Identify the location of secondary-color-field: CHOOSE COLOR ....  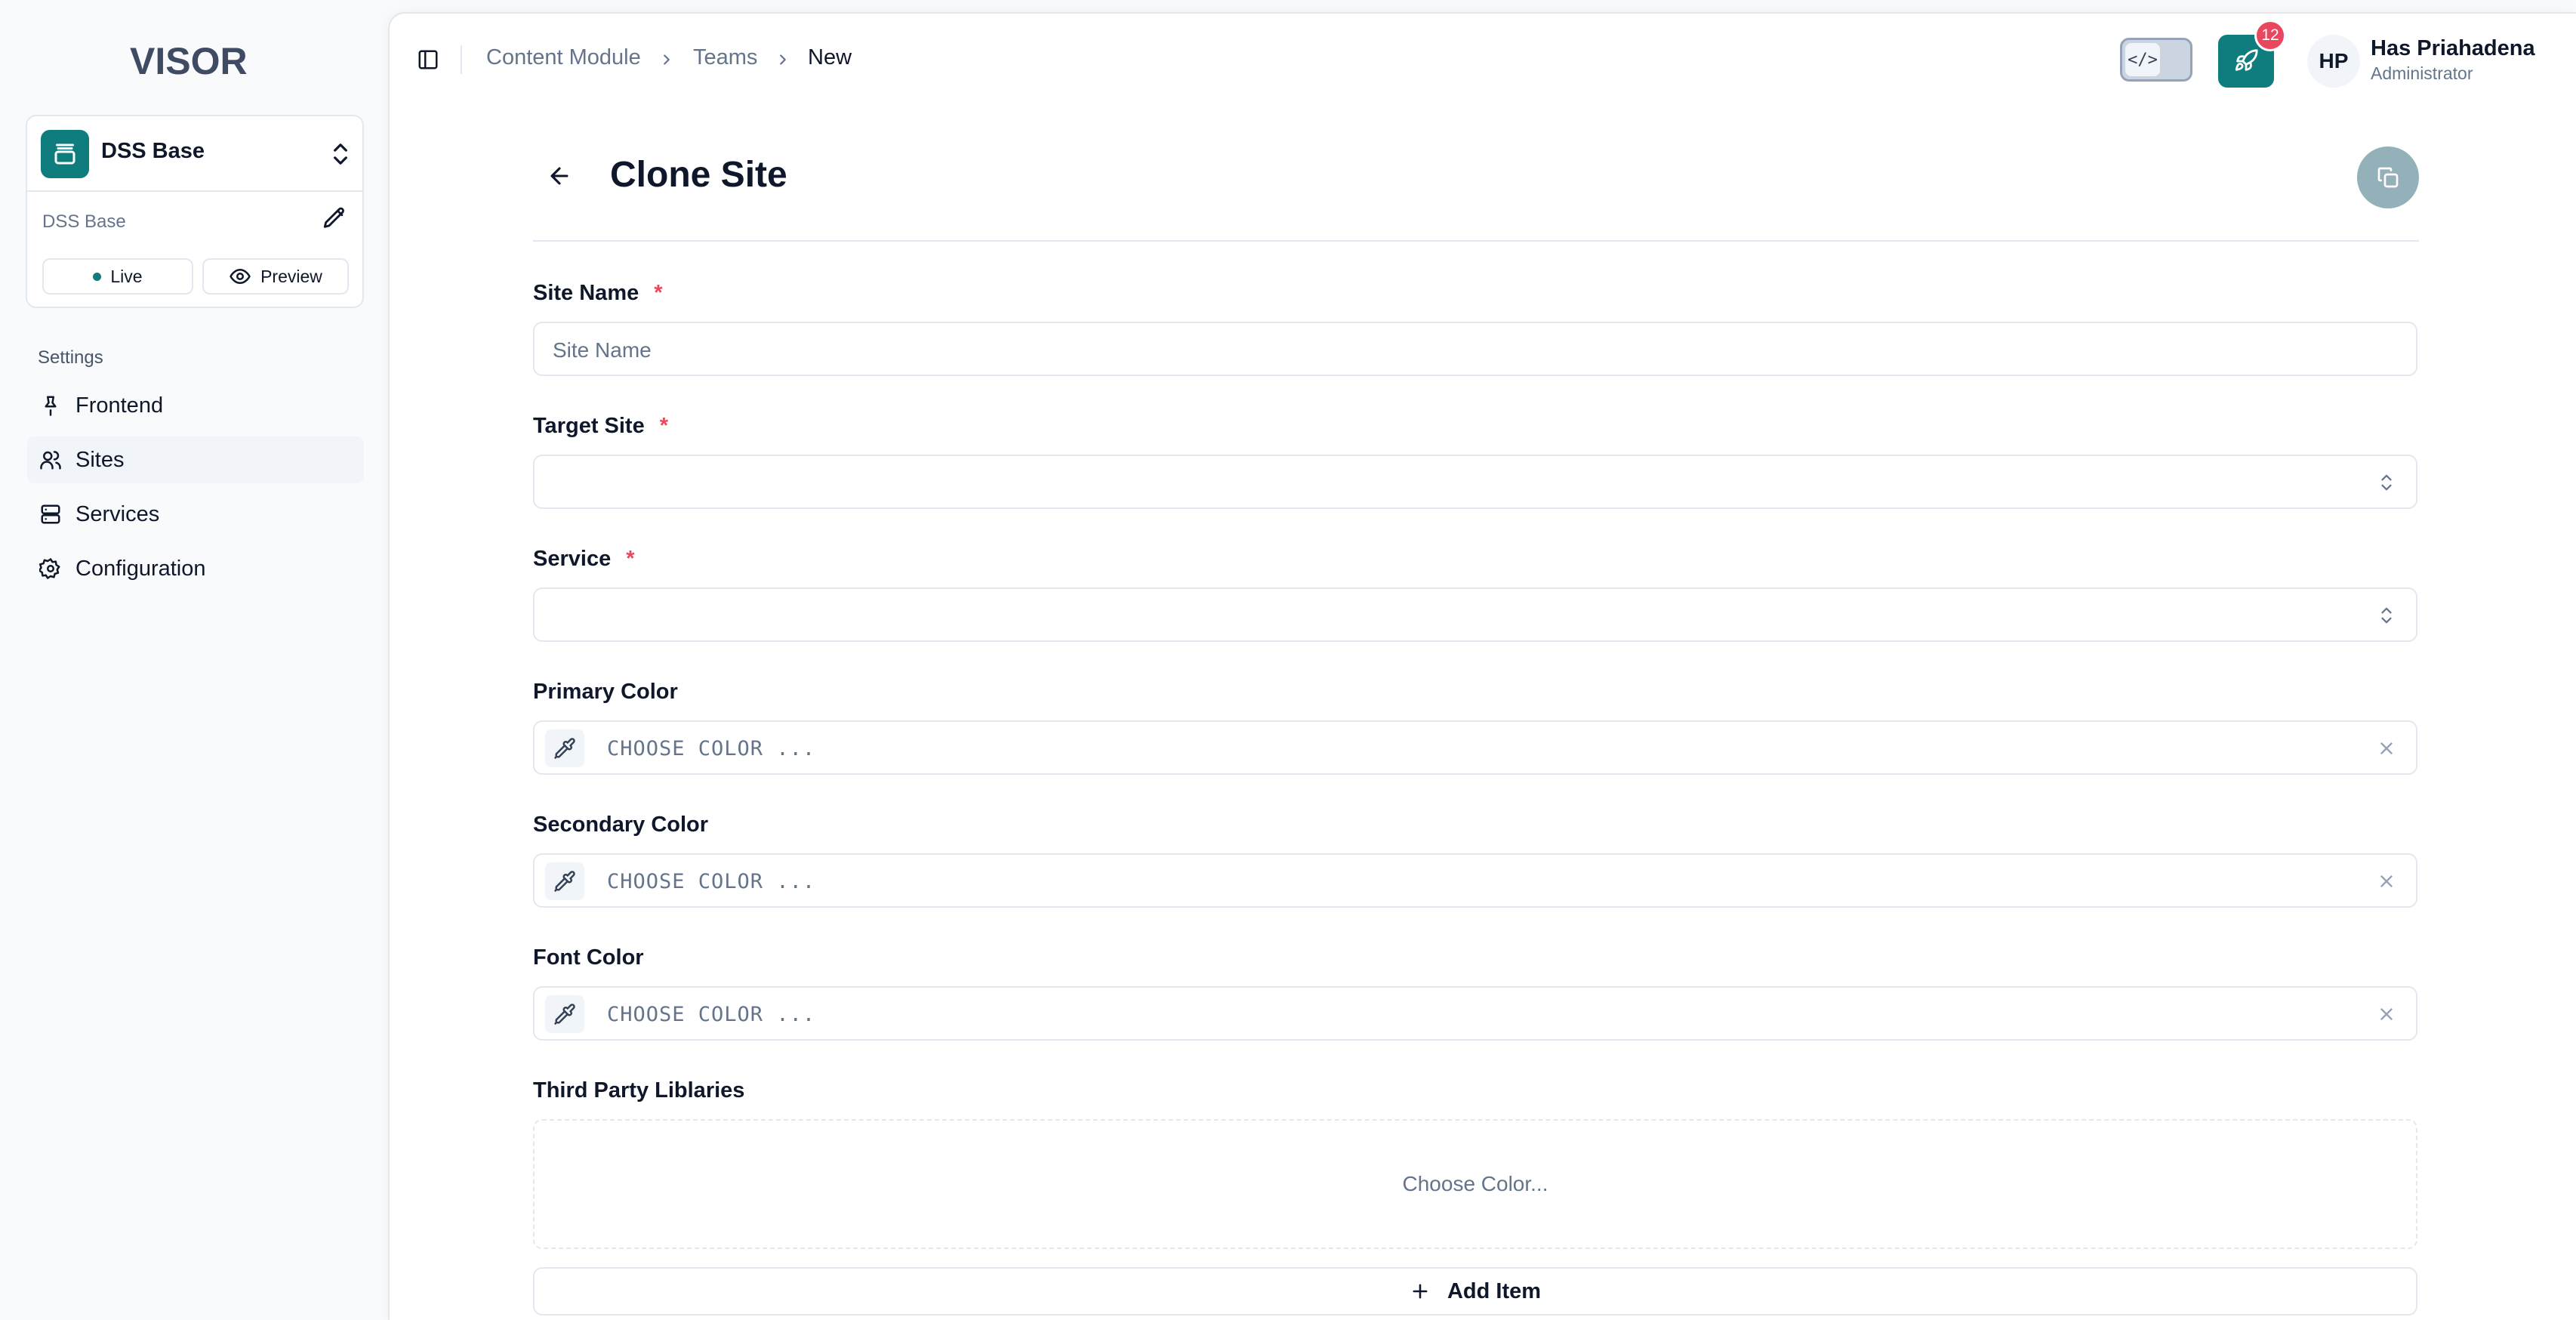
(1475, 880).